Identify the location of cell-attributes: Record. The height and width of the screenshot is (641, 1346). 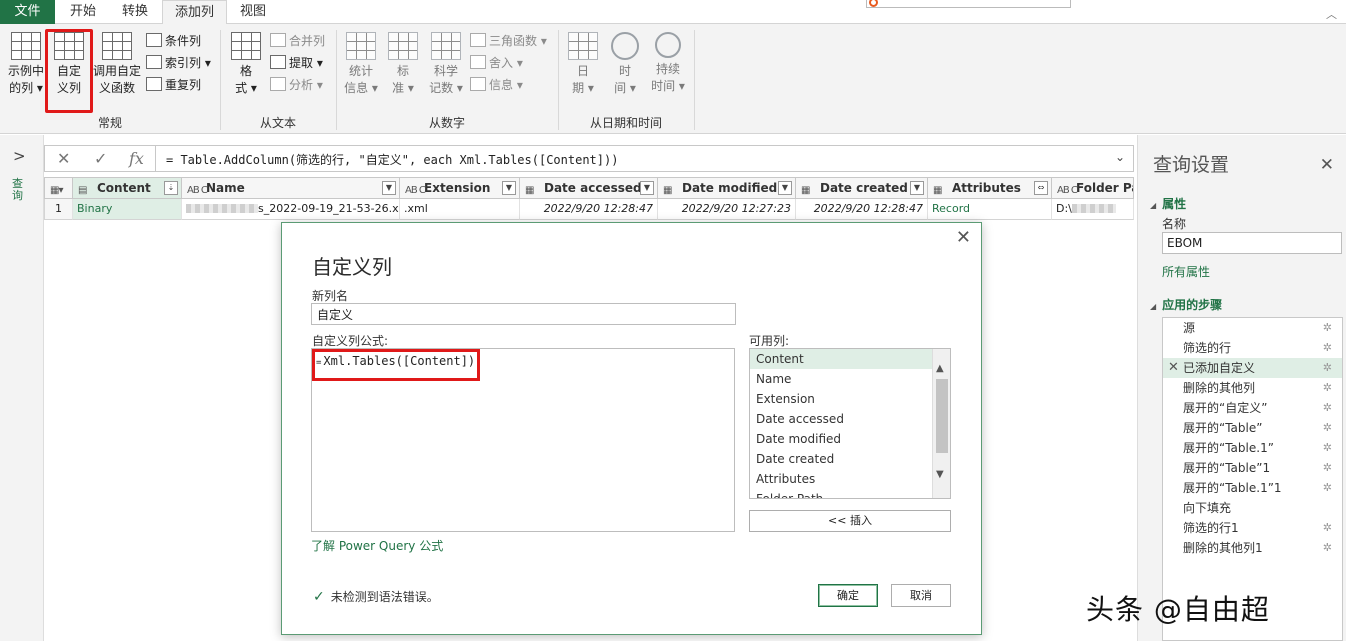
(990, 209).